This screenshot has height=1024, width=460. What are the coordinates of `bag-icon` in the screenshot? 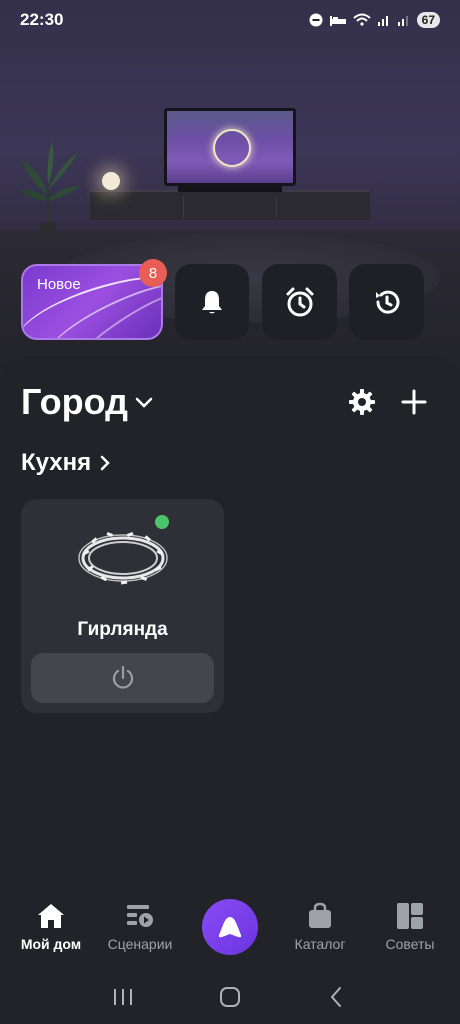 It's located at (320, 915).